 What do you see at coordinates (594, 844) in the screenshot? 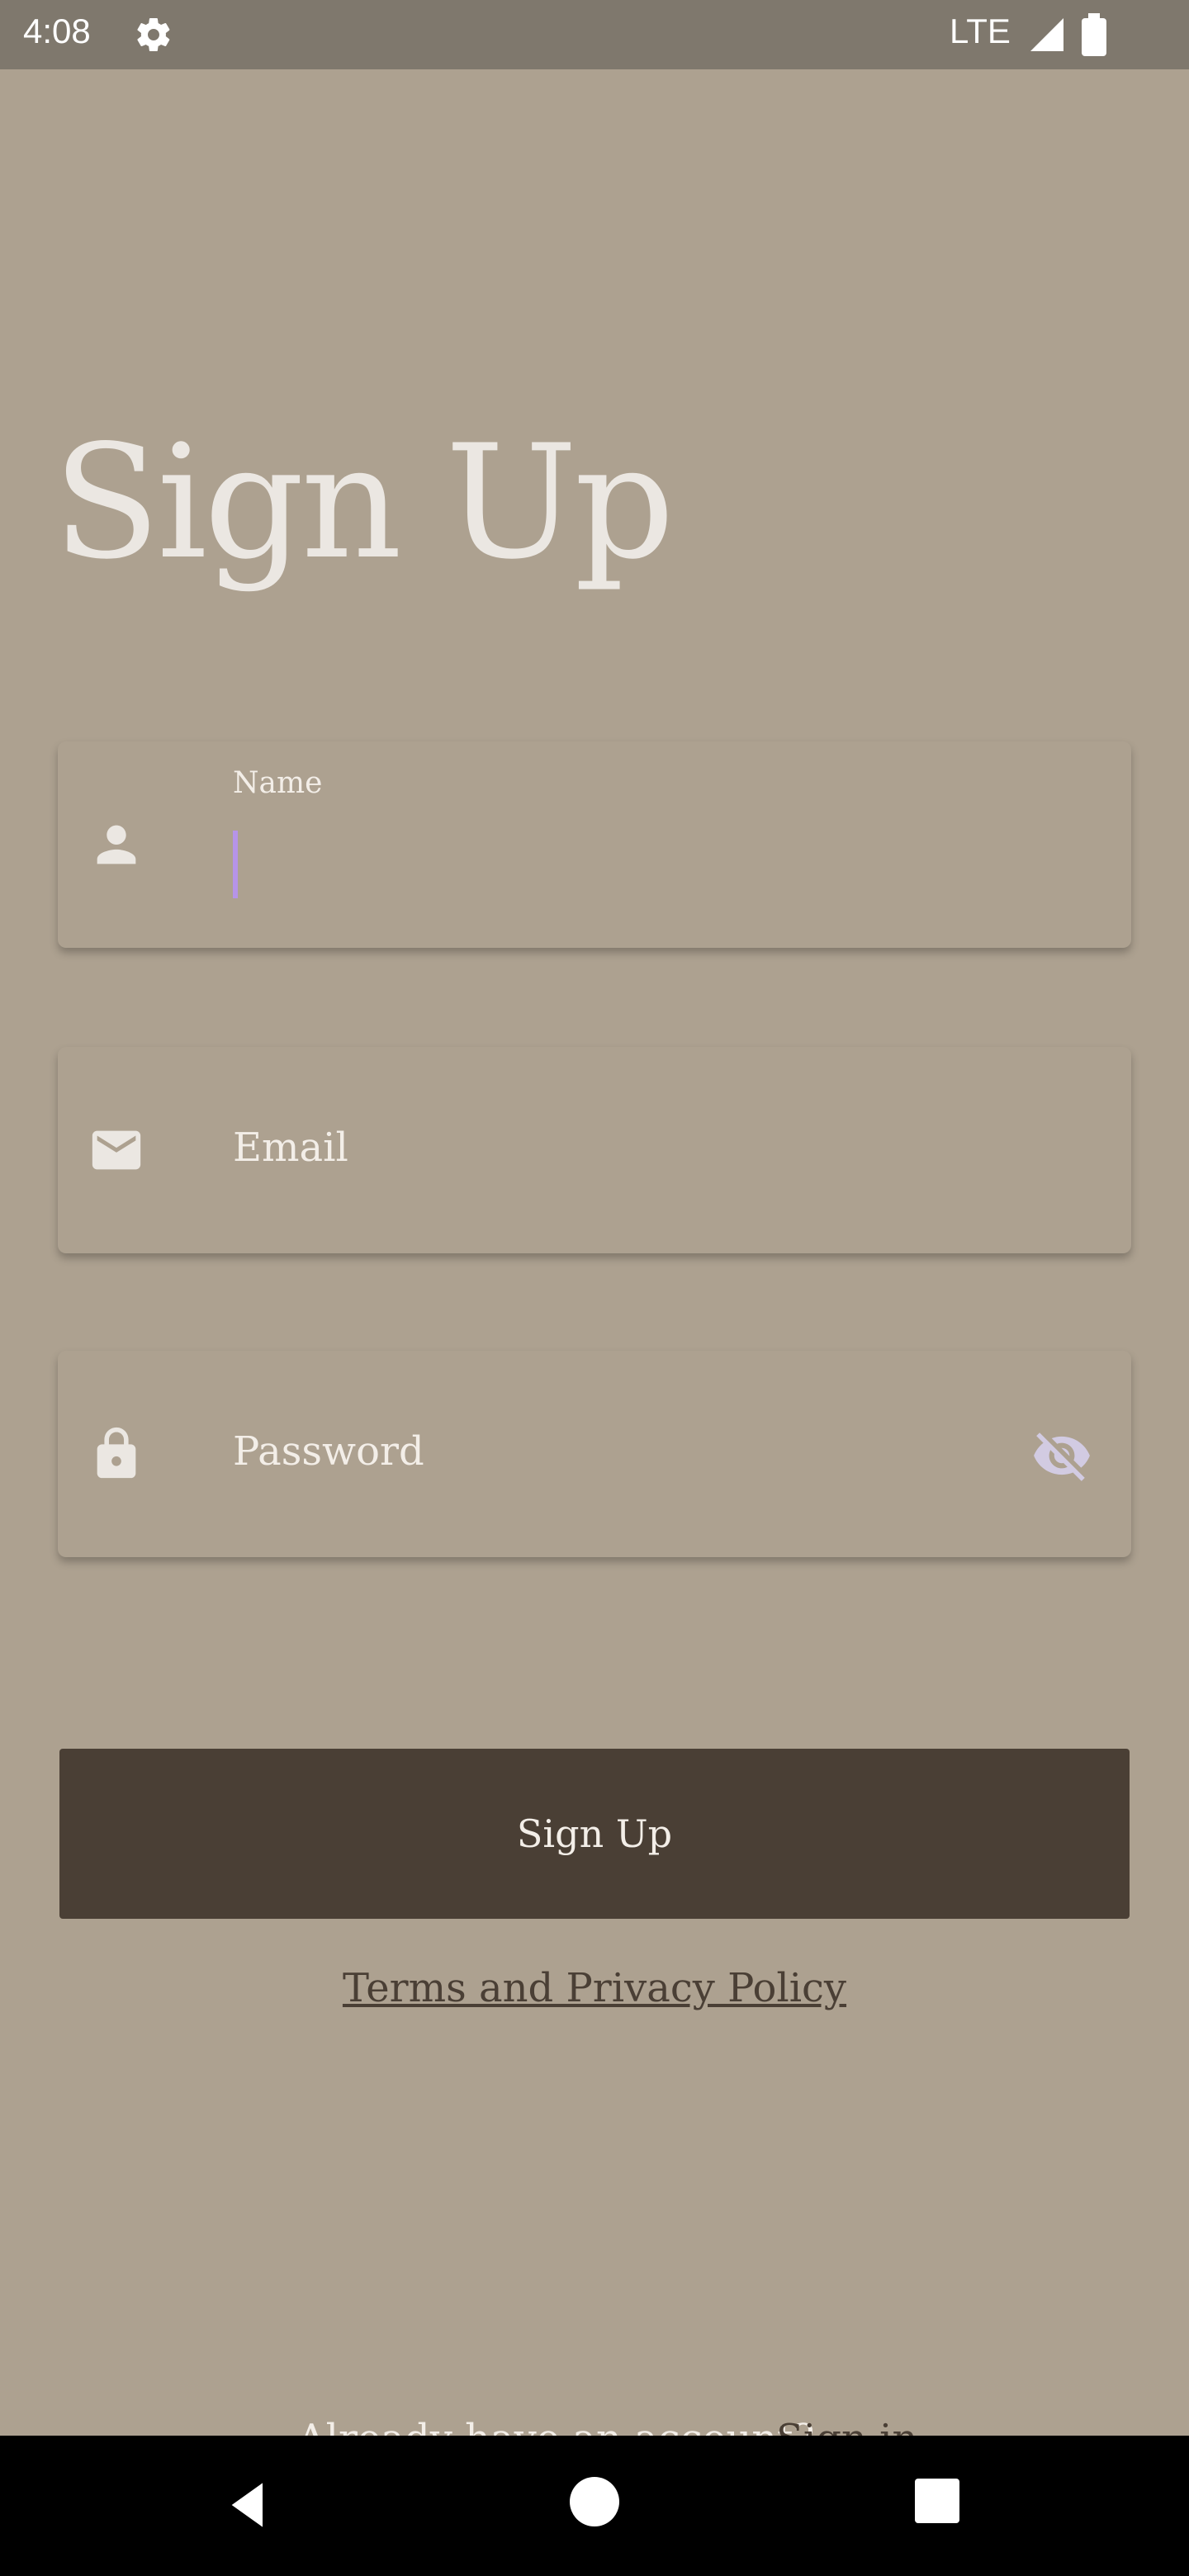
I see `name-field: Name` at bounding box center [594, 844].